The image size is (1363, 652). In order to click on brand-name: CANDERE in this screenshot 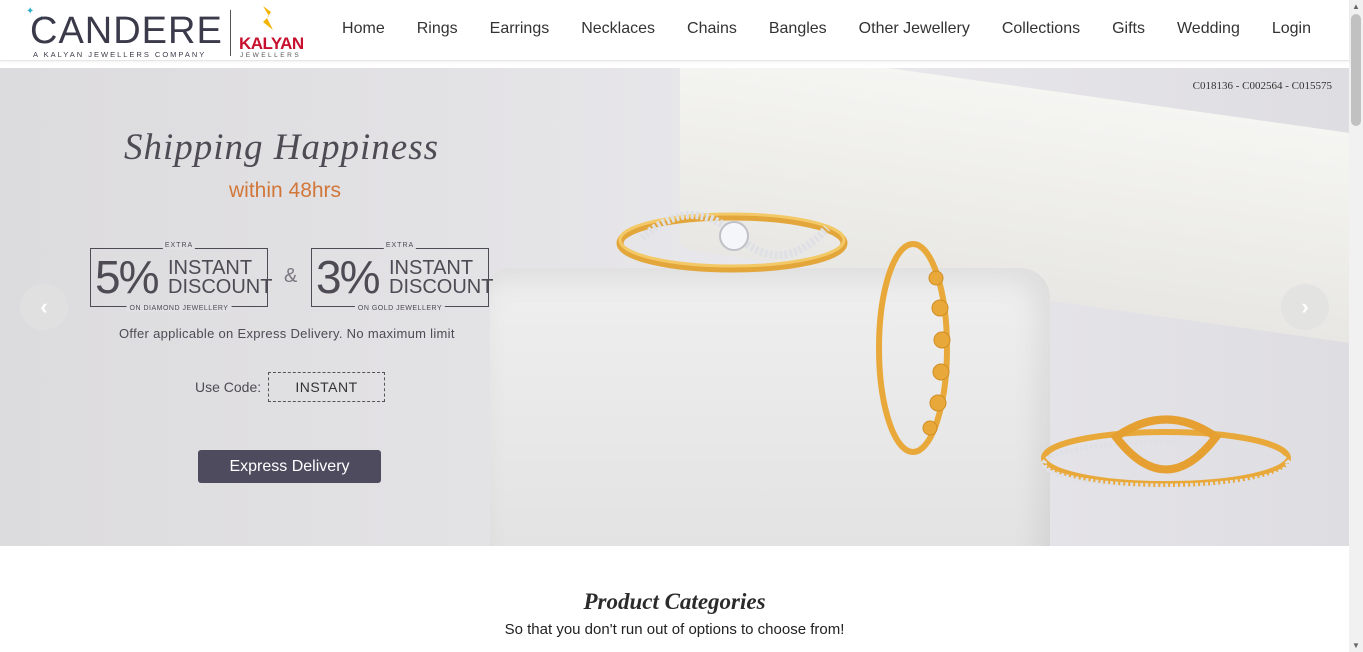, I will do `click(126, 31)`.